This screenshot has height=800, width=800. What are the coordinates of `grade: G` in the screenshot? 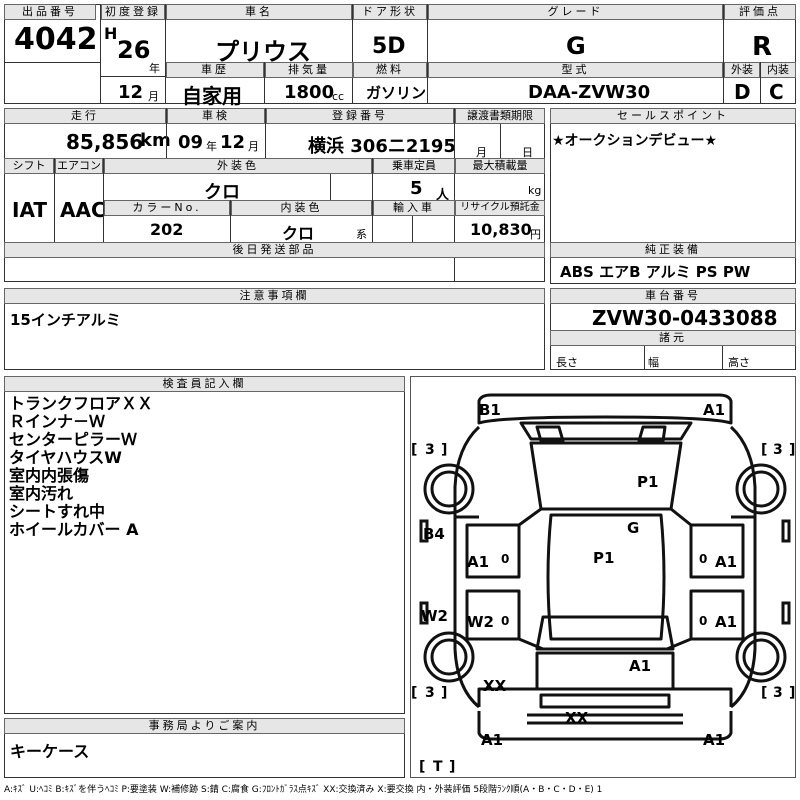 It's located at (576, 46).